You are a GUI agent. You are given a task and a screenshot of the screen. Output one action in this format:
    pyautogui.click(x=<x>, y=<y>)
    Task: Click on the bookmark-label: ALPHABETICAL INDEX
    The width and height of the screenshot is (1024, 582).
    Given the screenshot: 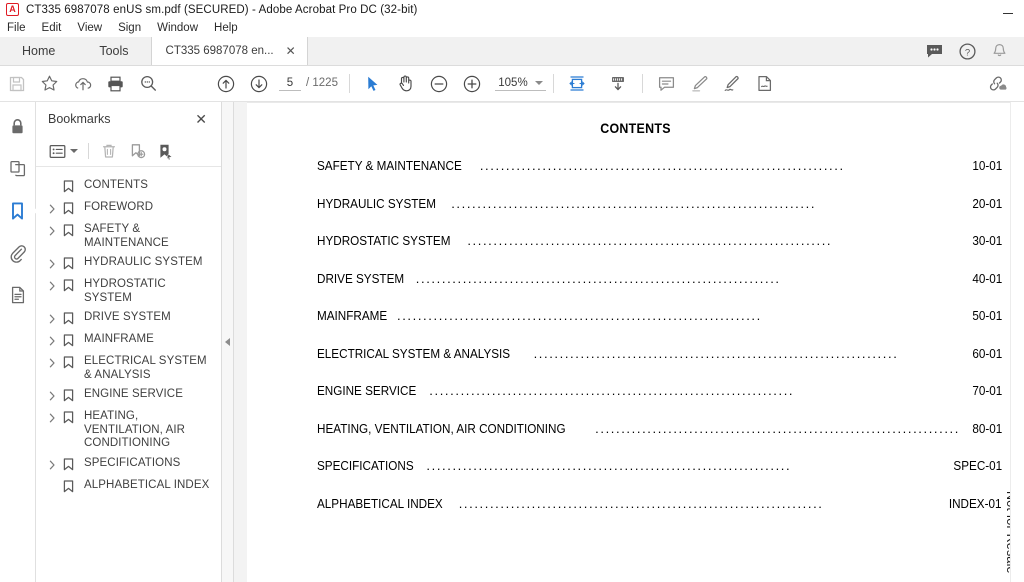 What is the action you would take?
    pyautogui.click(x=147, y=484)
    